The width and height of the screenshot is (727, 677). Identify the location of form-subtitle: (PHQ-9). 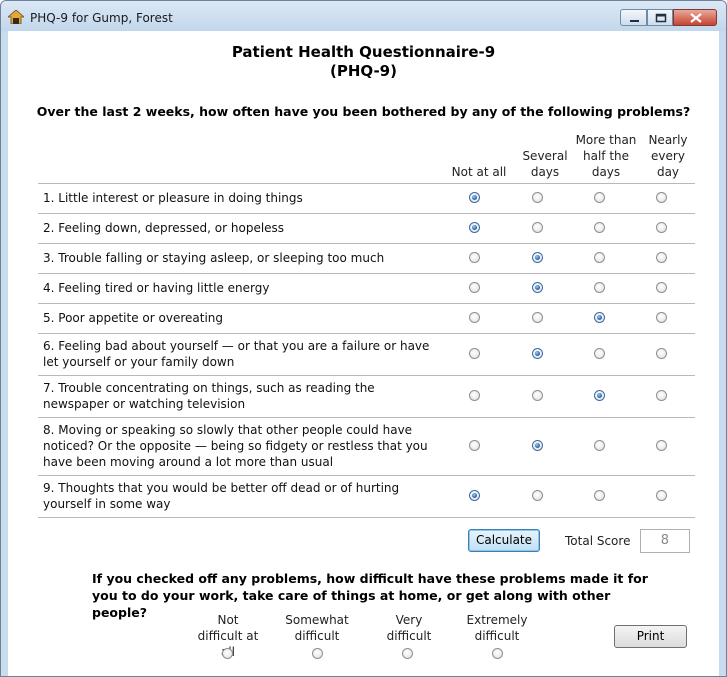
(363, 71).